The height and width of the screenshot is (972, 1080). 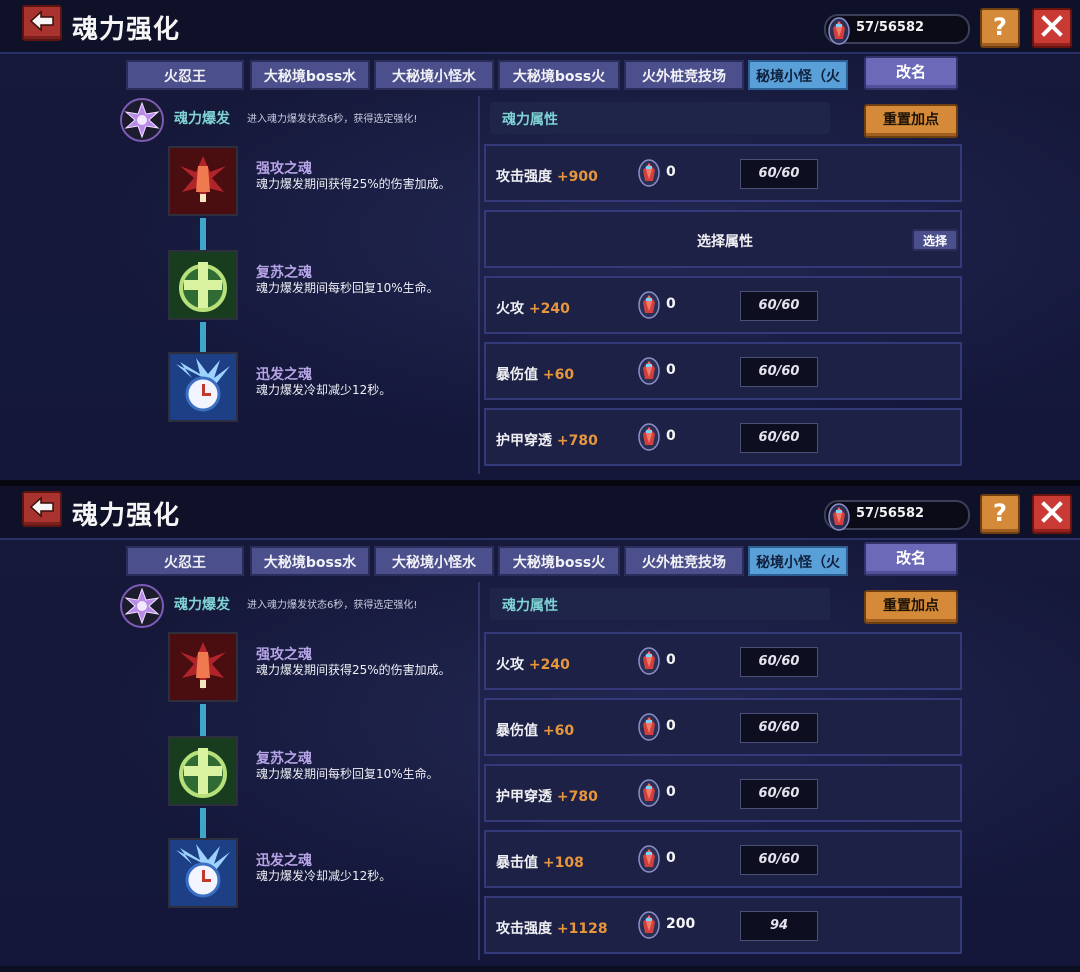 I want to click on close-icon, so click(x=1052, y=28).